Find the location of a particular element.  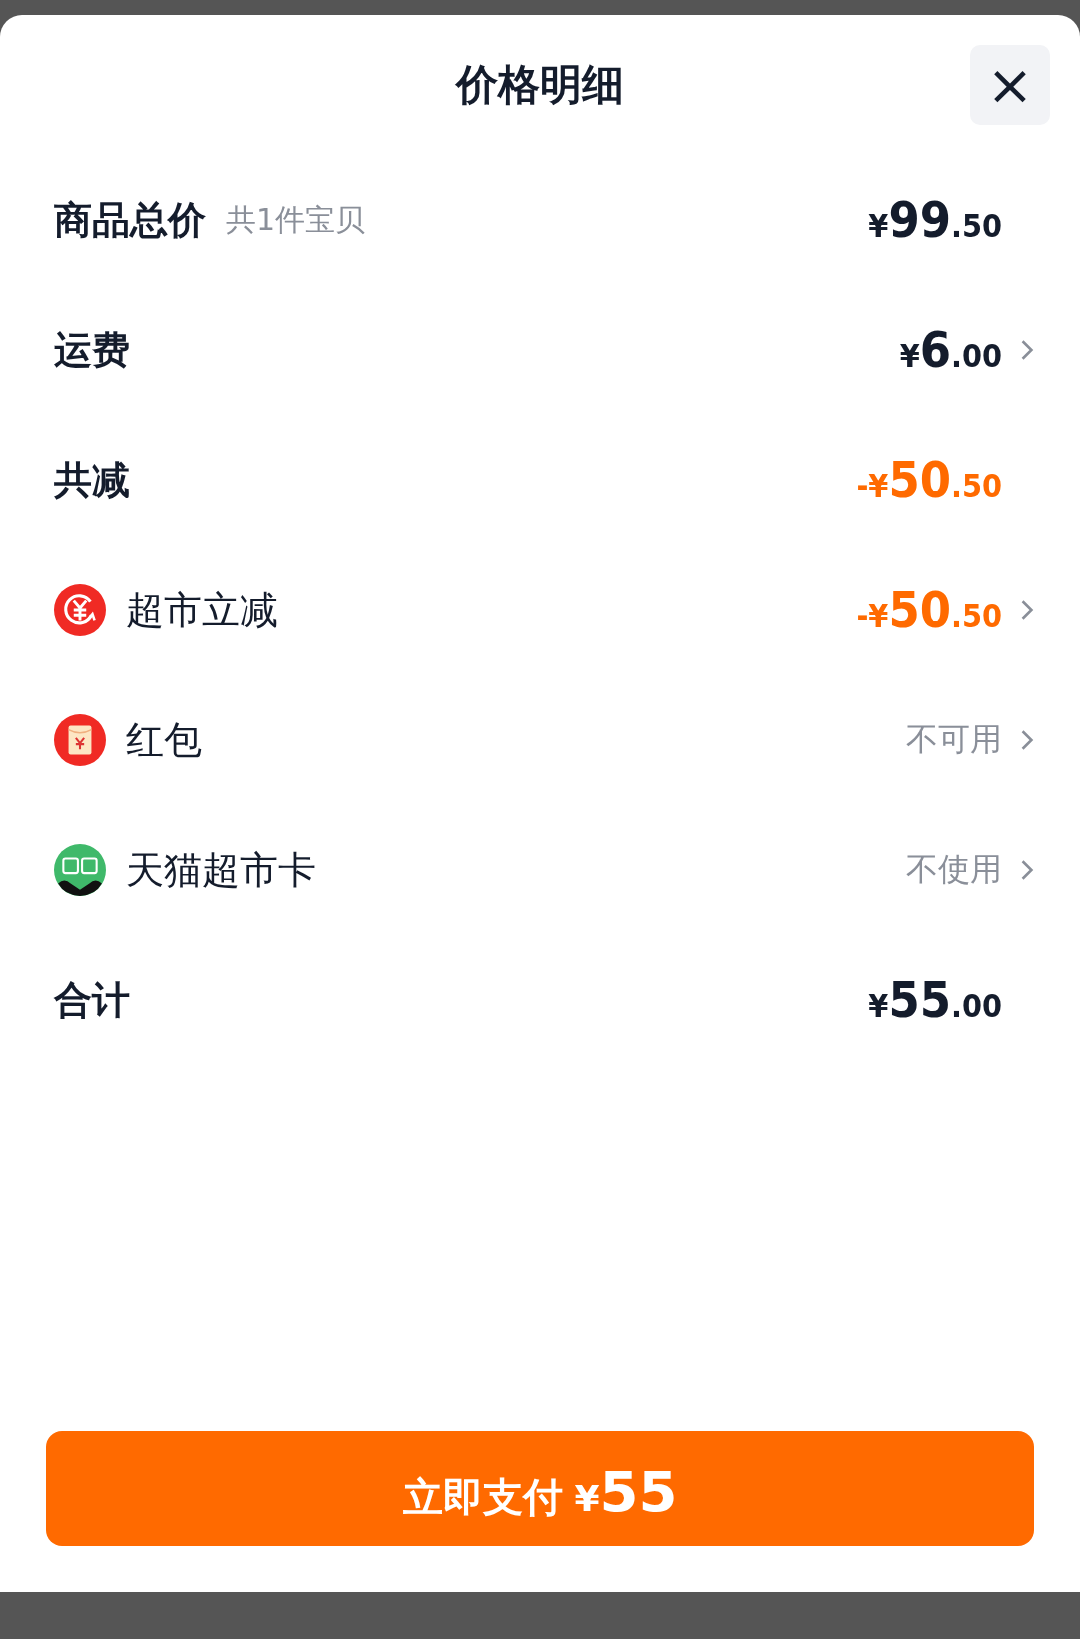

close-button: × is located at coordinates (1010, 85).